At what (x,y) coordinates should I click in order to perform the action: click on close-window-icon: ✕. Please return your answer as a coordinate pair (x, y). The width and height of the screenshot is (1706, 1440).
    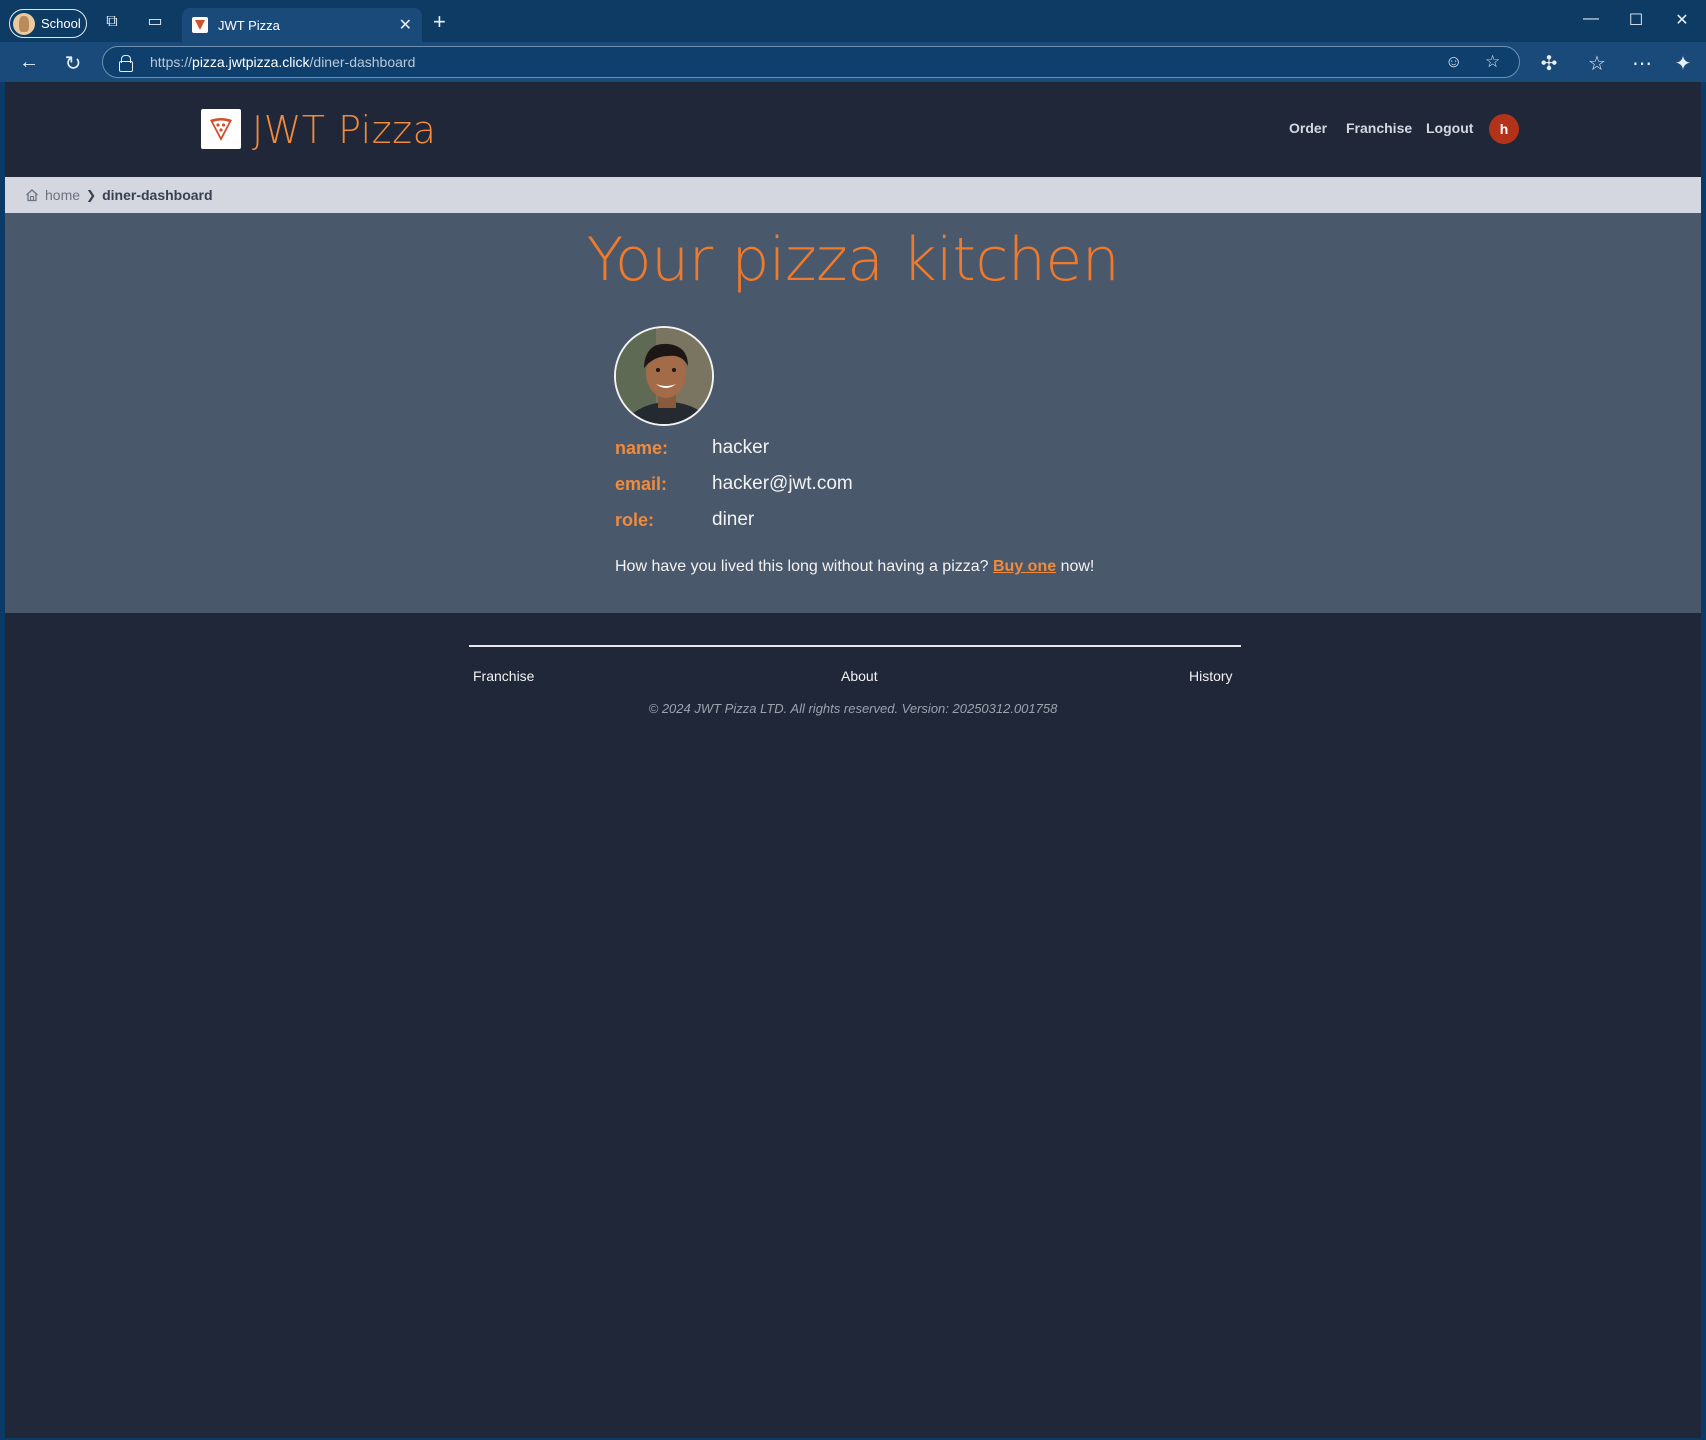
    Looking at the image, I should click on (1682, 20).